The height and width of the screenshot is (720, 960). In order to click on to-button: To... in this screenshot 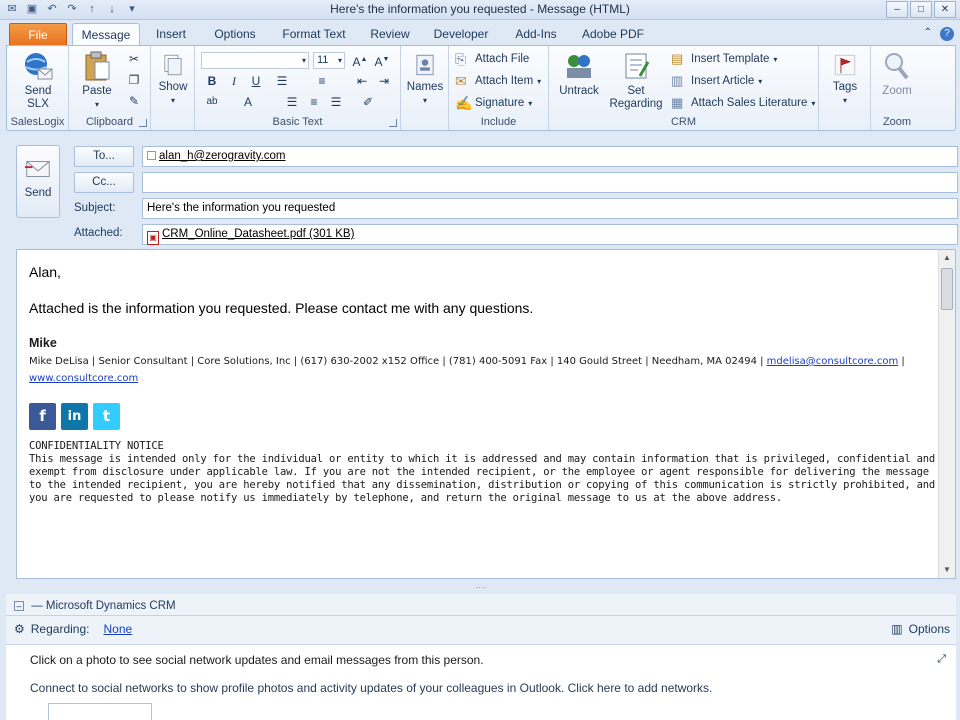, I will do `click(104, 156)`.